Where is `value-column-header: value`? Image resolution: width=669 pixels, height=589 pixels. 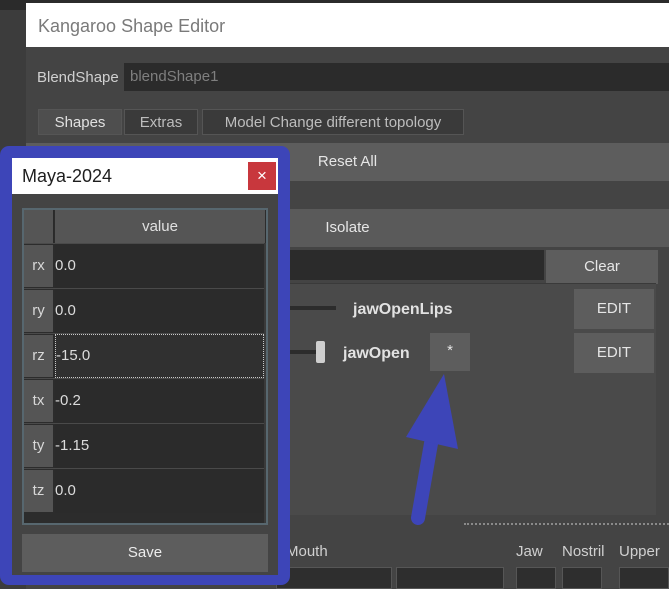
value-column-header: value is located at coordinates (160, 226).